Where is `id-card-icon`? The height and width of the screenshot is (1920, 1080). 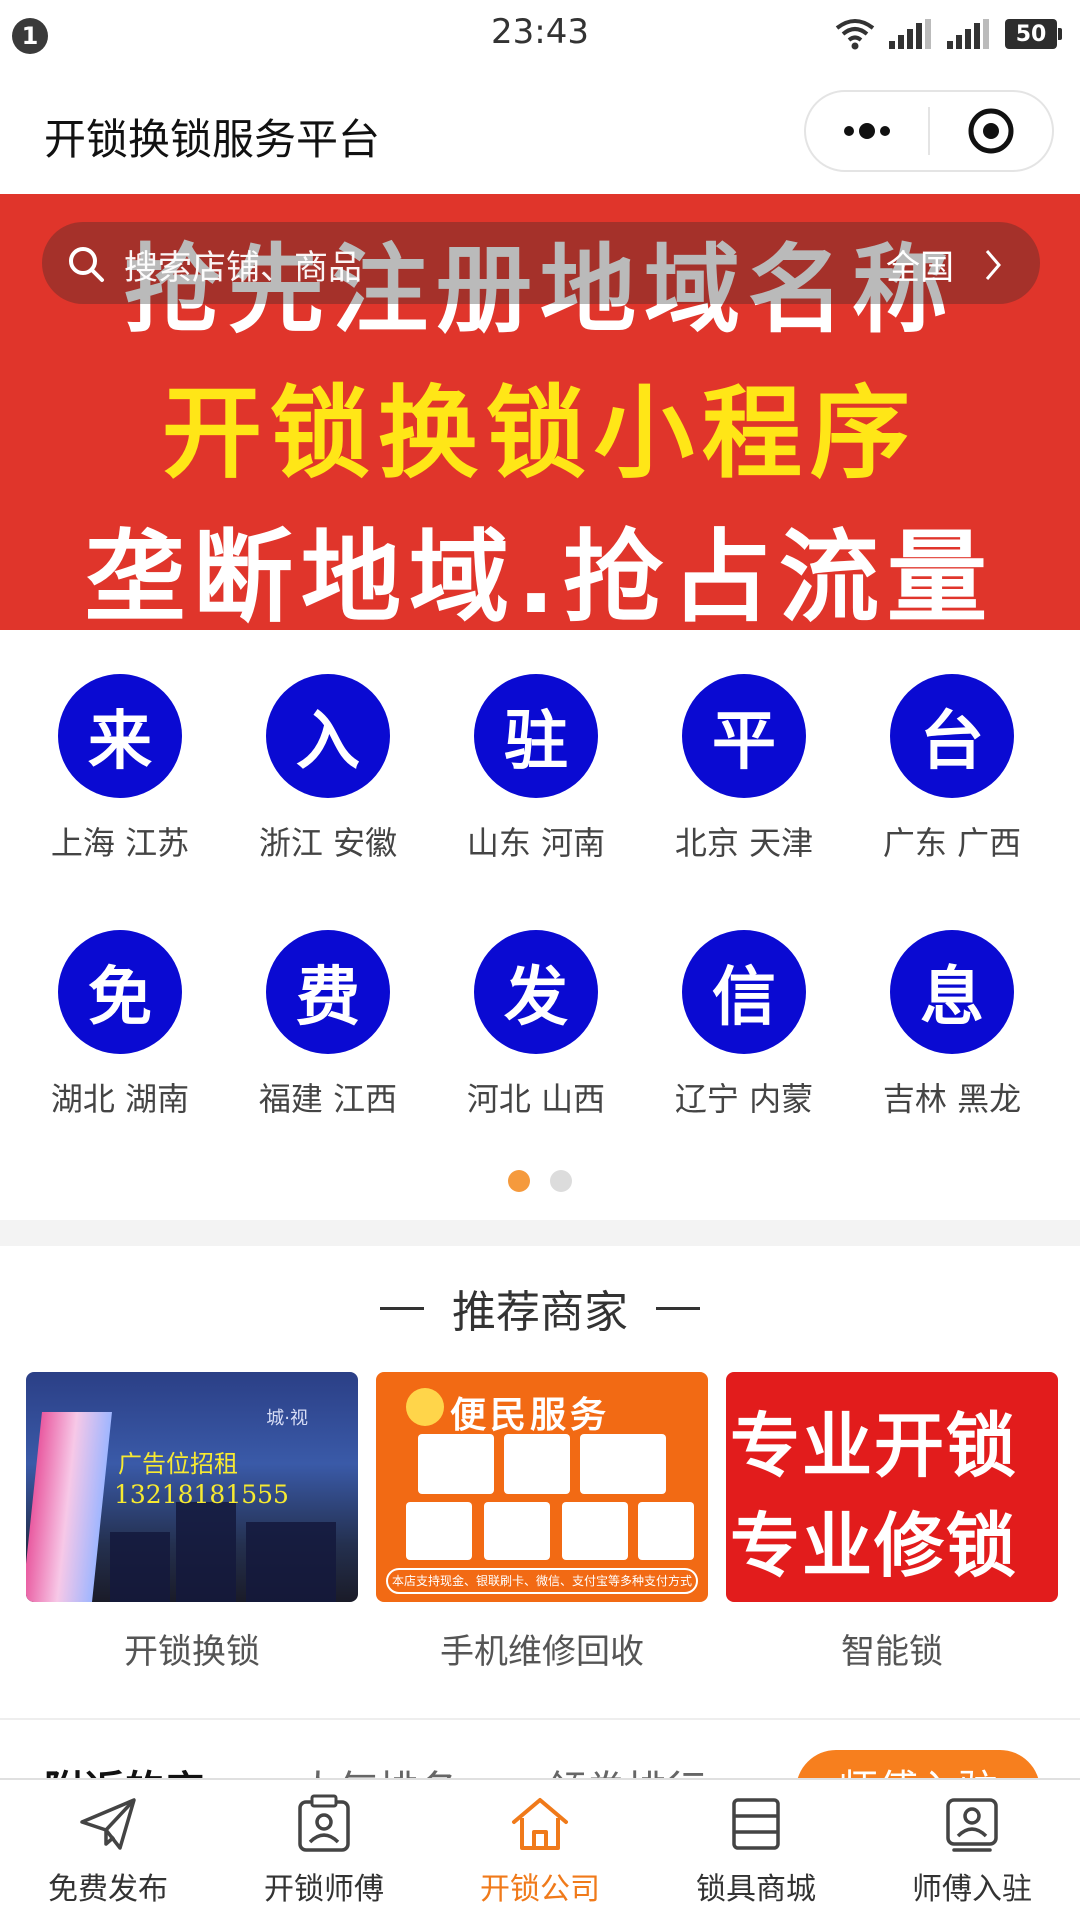
id-card-icon is located at coordinates (324, 1823).